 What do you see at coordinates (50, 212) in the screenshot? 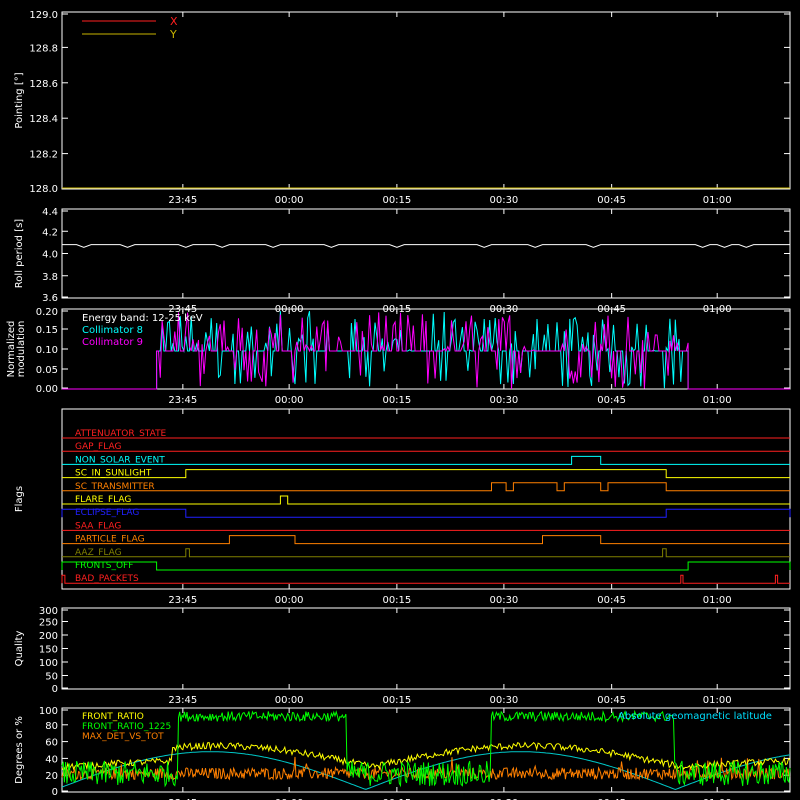
I see `y-tick-label: 4.4` at bounding box center [50, 212].